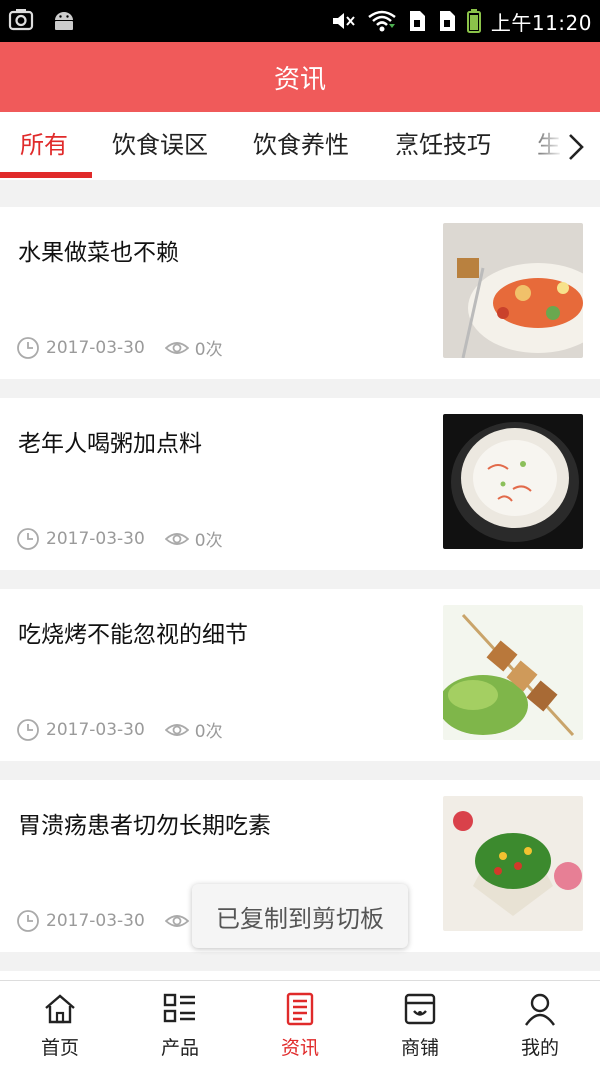  Describe the element at coordinates (179, 1008) in the screenshot. I see `grid-list-icon` at that location.